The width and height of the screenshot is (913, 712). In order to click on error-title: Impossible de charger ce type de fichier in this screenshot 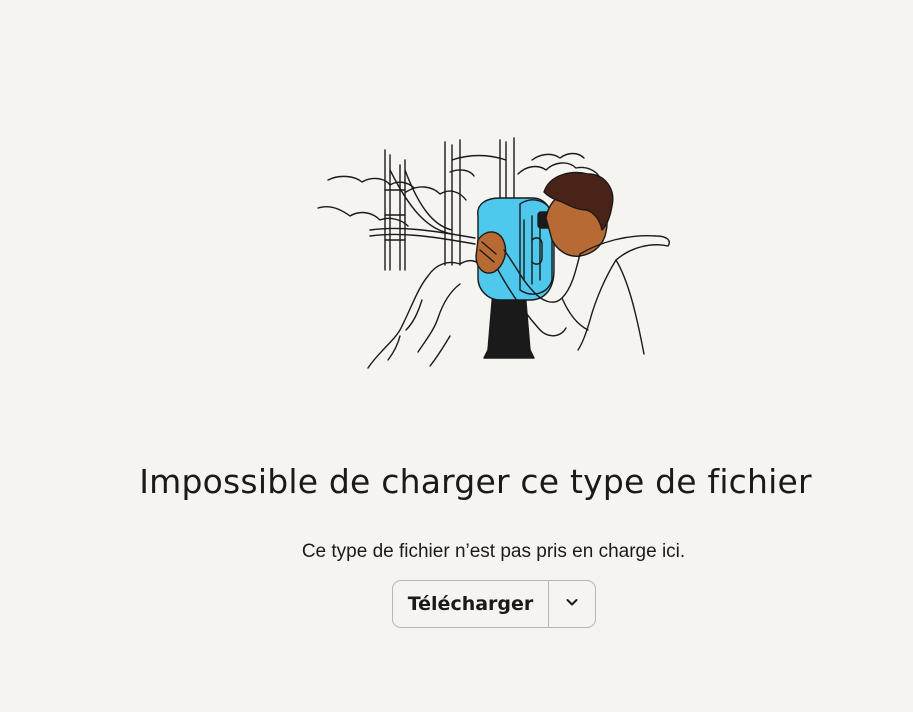, I will do `click(475, 481)`.